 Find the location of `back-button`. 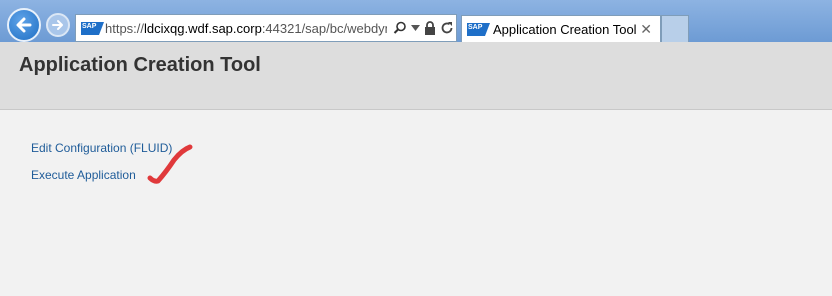

back-button is located at coordinates (24, 25).